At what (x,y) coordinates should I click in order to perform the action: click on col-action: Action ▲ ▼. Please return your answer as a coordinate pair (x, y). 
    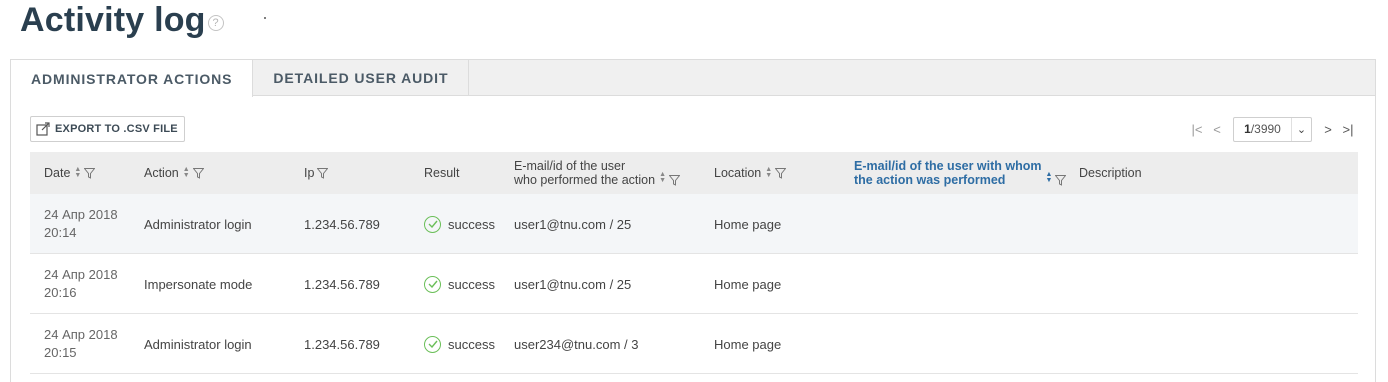
    Looking at the image, I should click on (174, 173).